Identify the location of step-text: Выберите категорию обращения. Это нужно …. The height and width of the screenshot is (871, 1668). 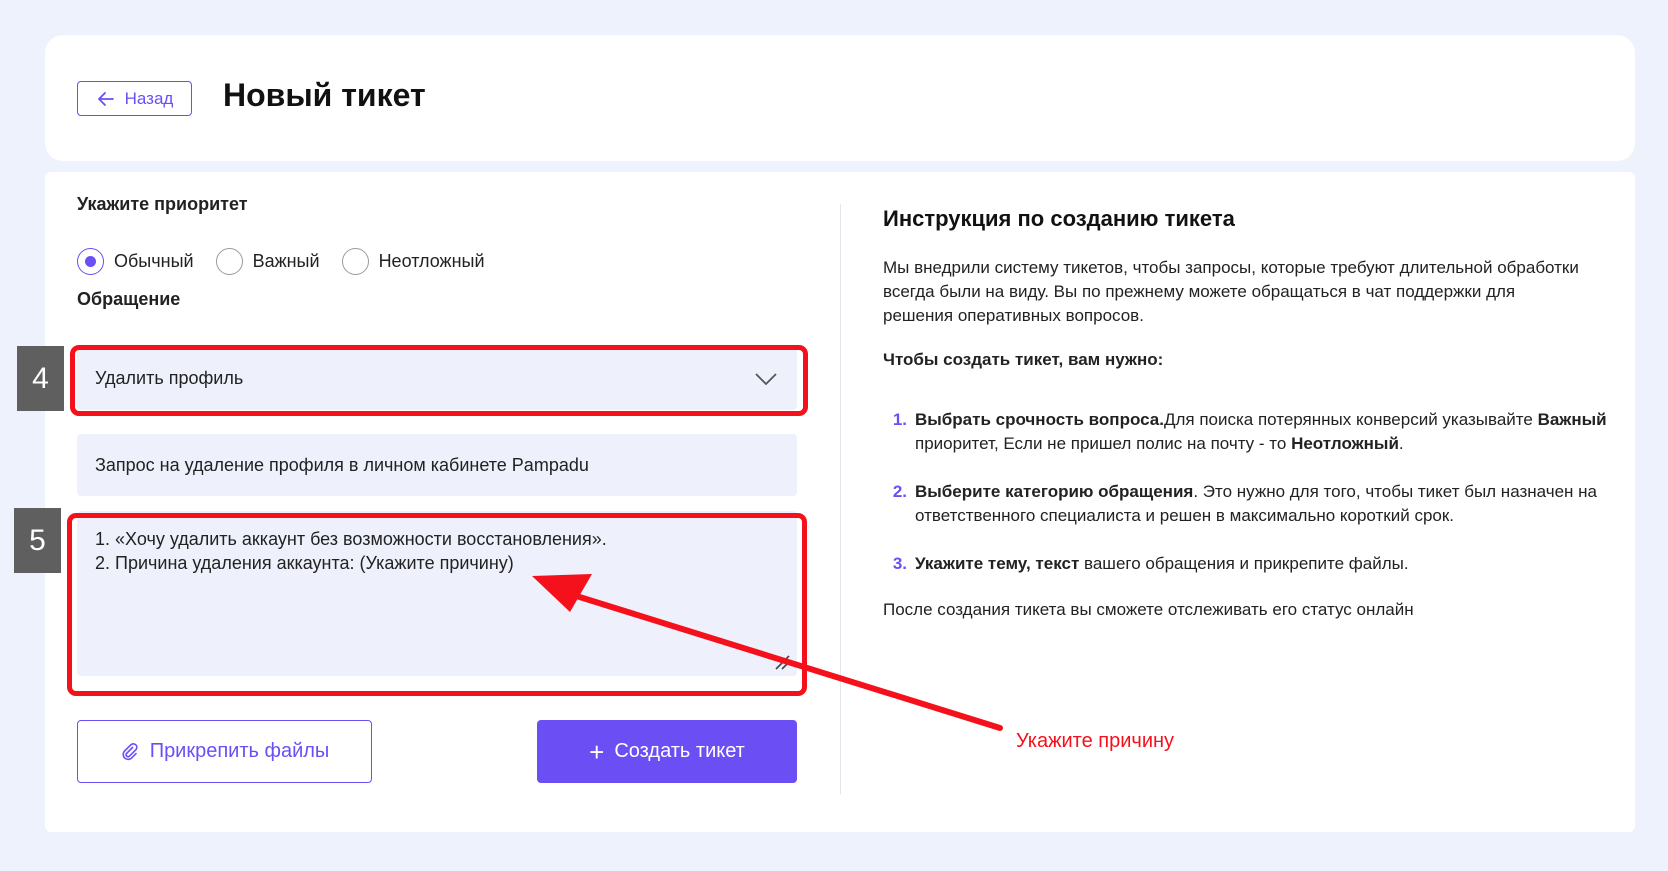
(1264, 504).